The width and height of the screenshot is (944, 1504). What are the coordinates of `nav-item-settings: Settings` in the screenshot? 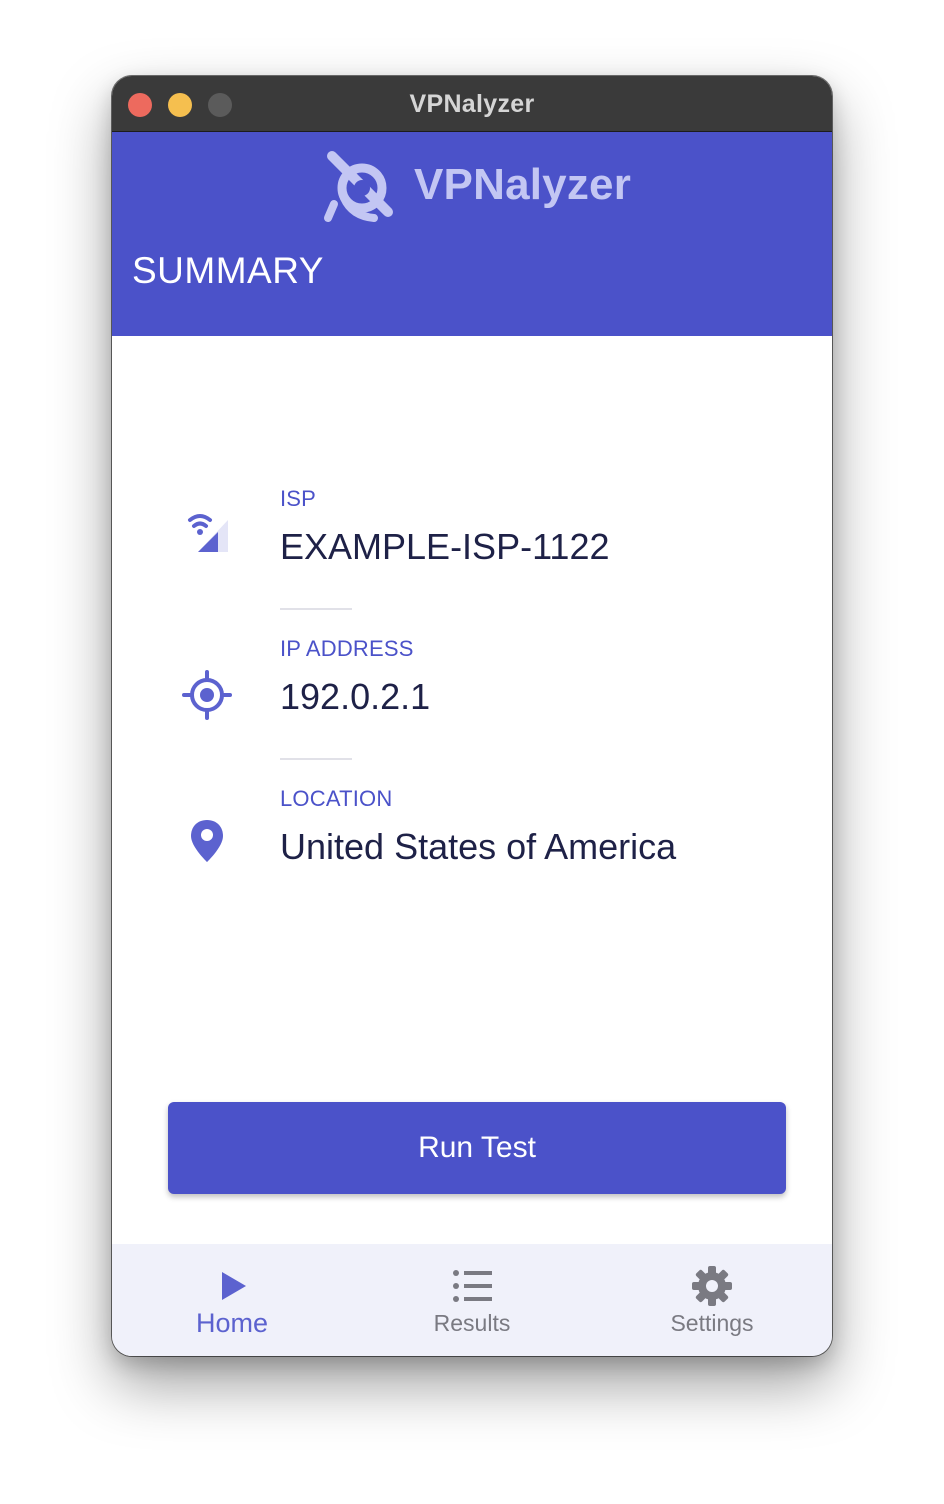 It's located at (712, 1300).